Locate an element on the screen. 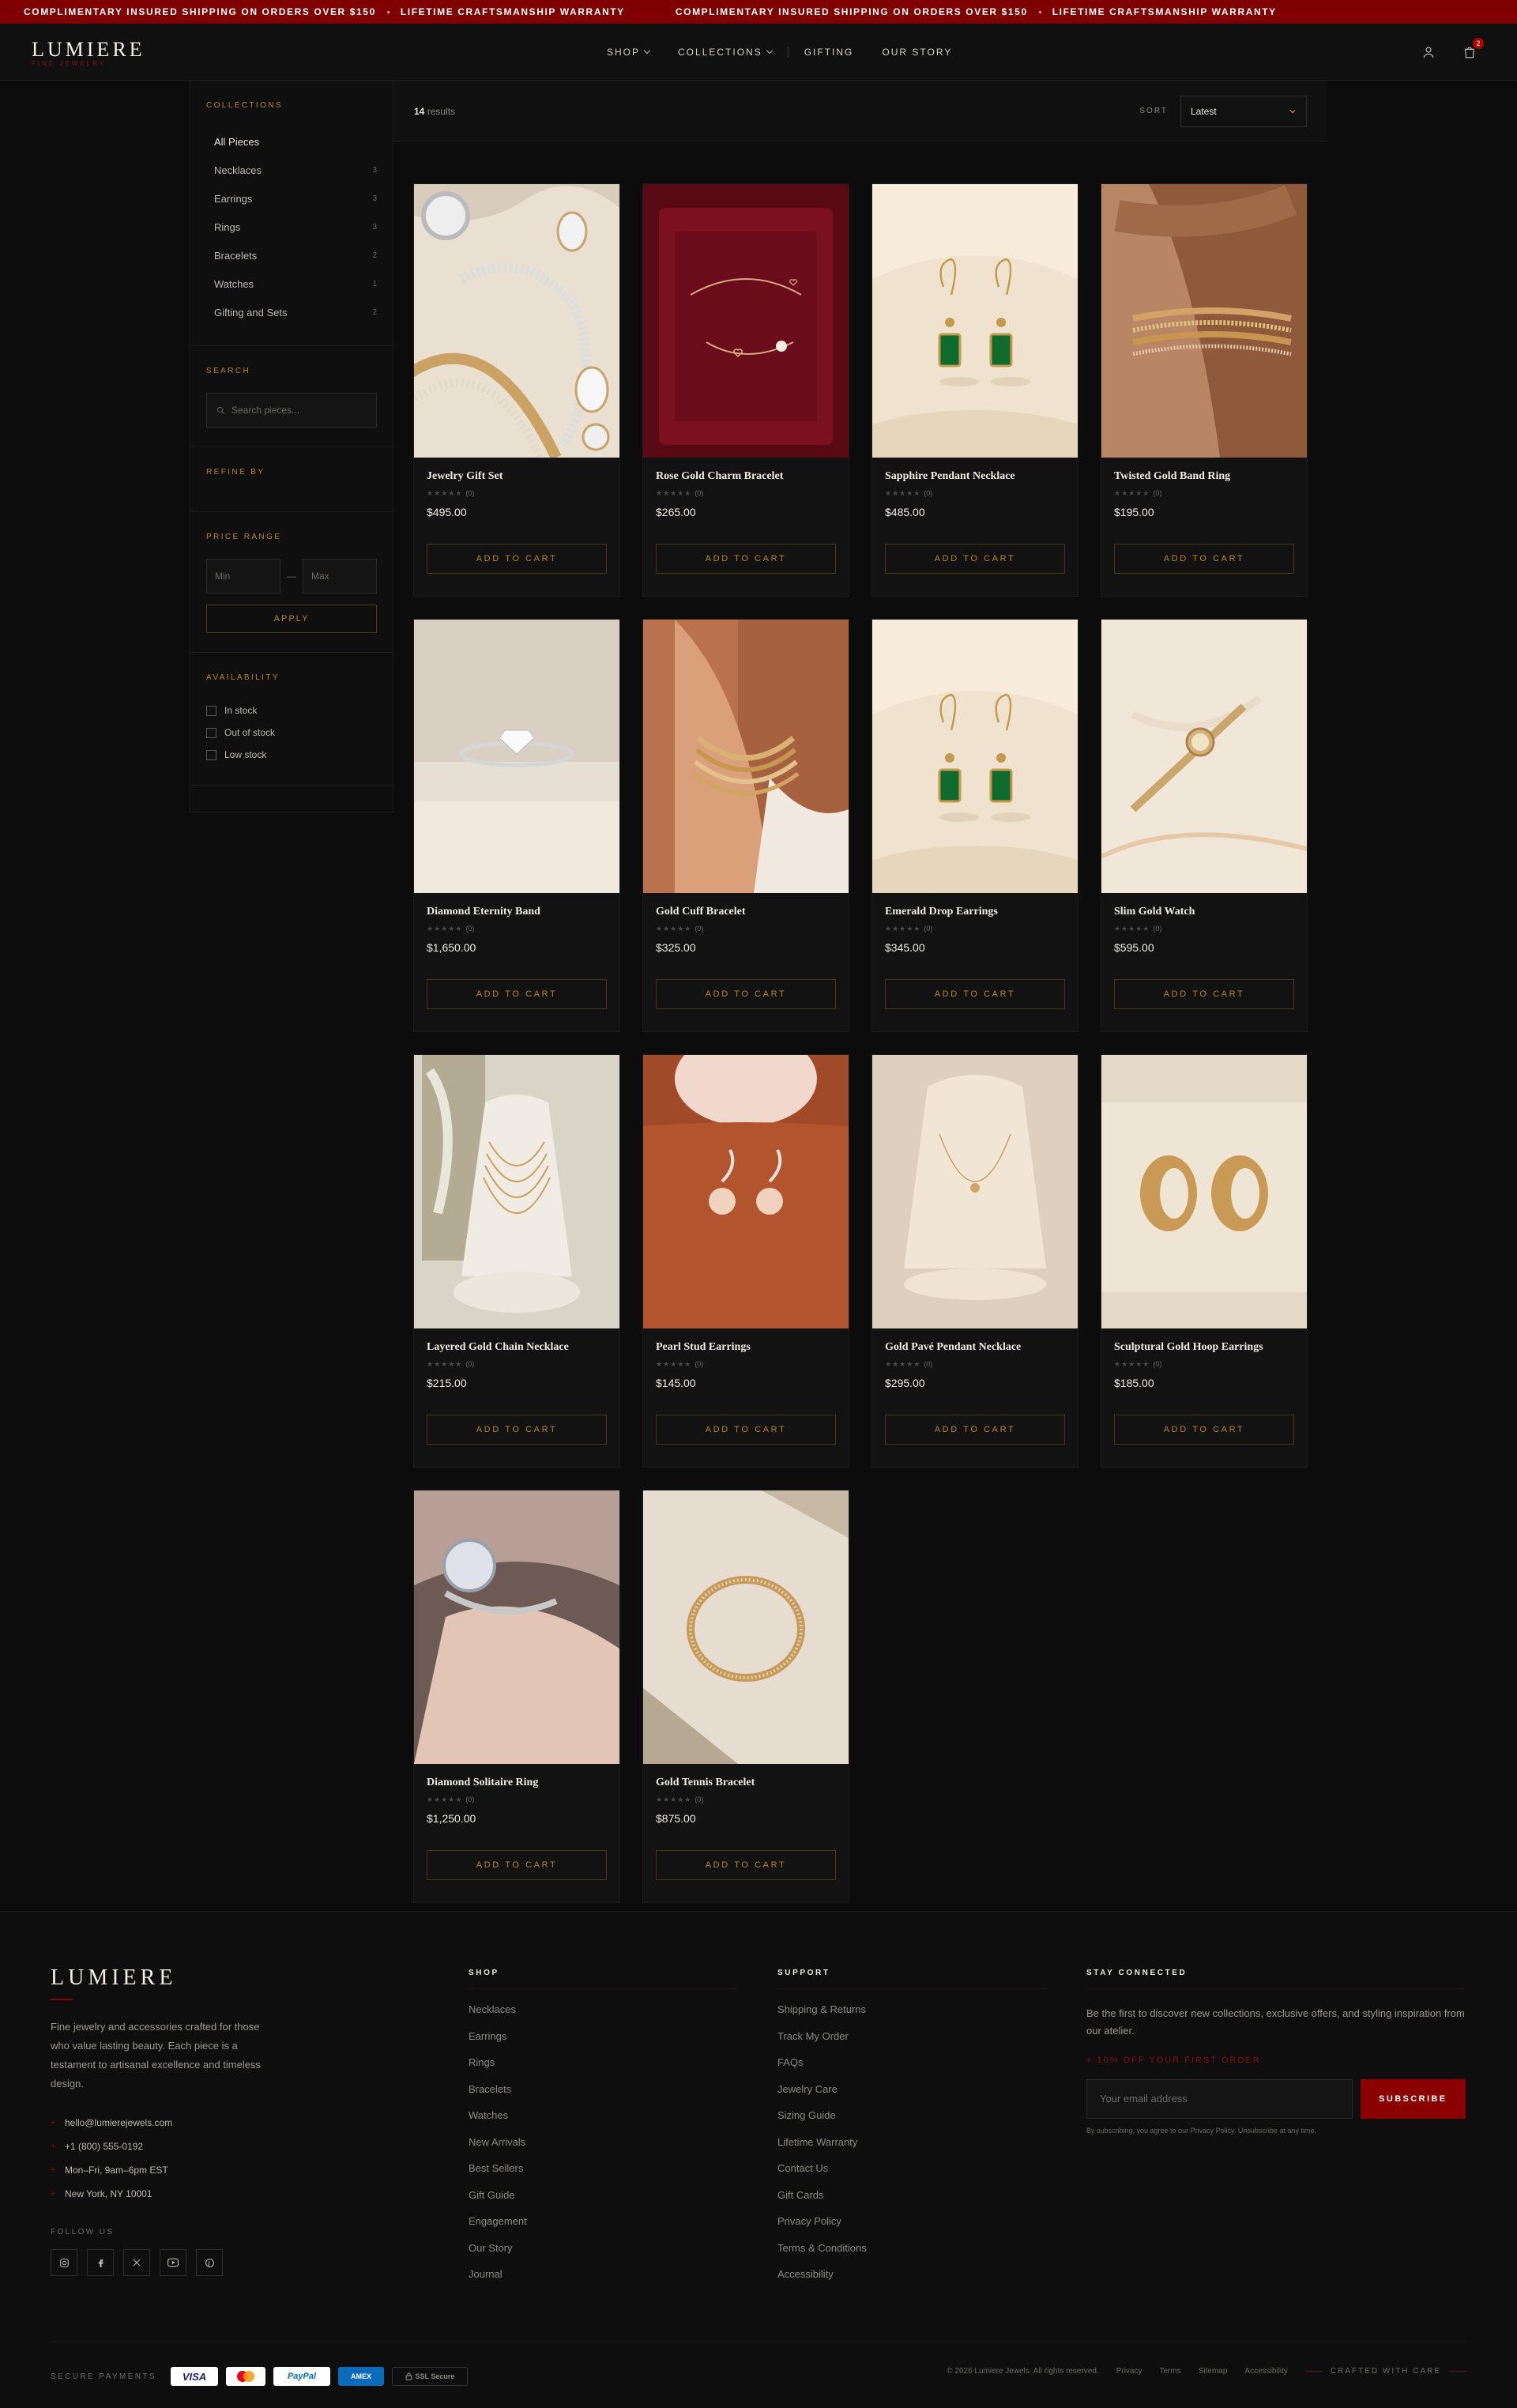  price-min-input: Min is located at coordinates (243, 577).